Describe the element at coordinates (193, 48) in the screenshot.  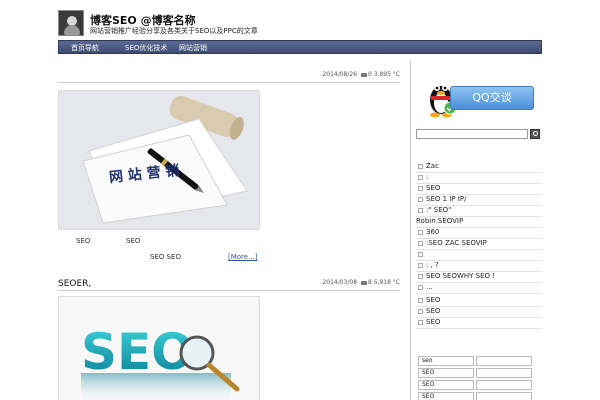
I see `nav-item-marketing: 网站营销` at that location.